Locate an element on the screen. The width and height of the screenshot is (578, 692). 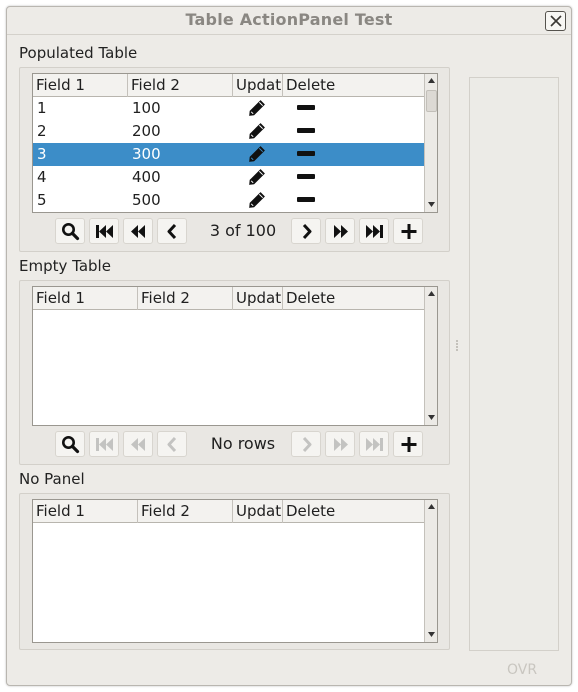
pager-status: No rows is located at coordinates (243, 443).